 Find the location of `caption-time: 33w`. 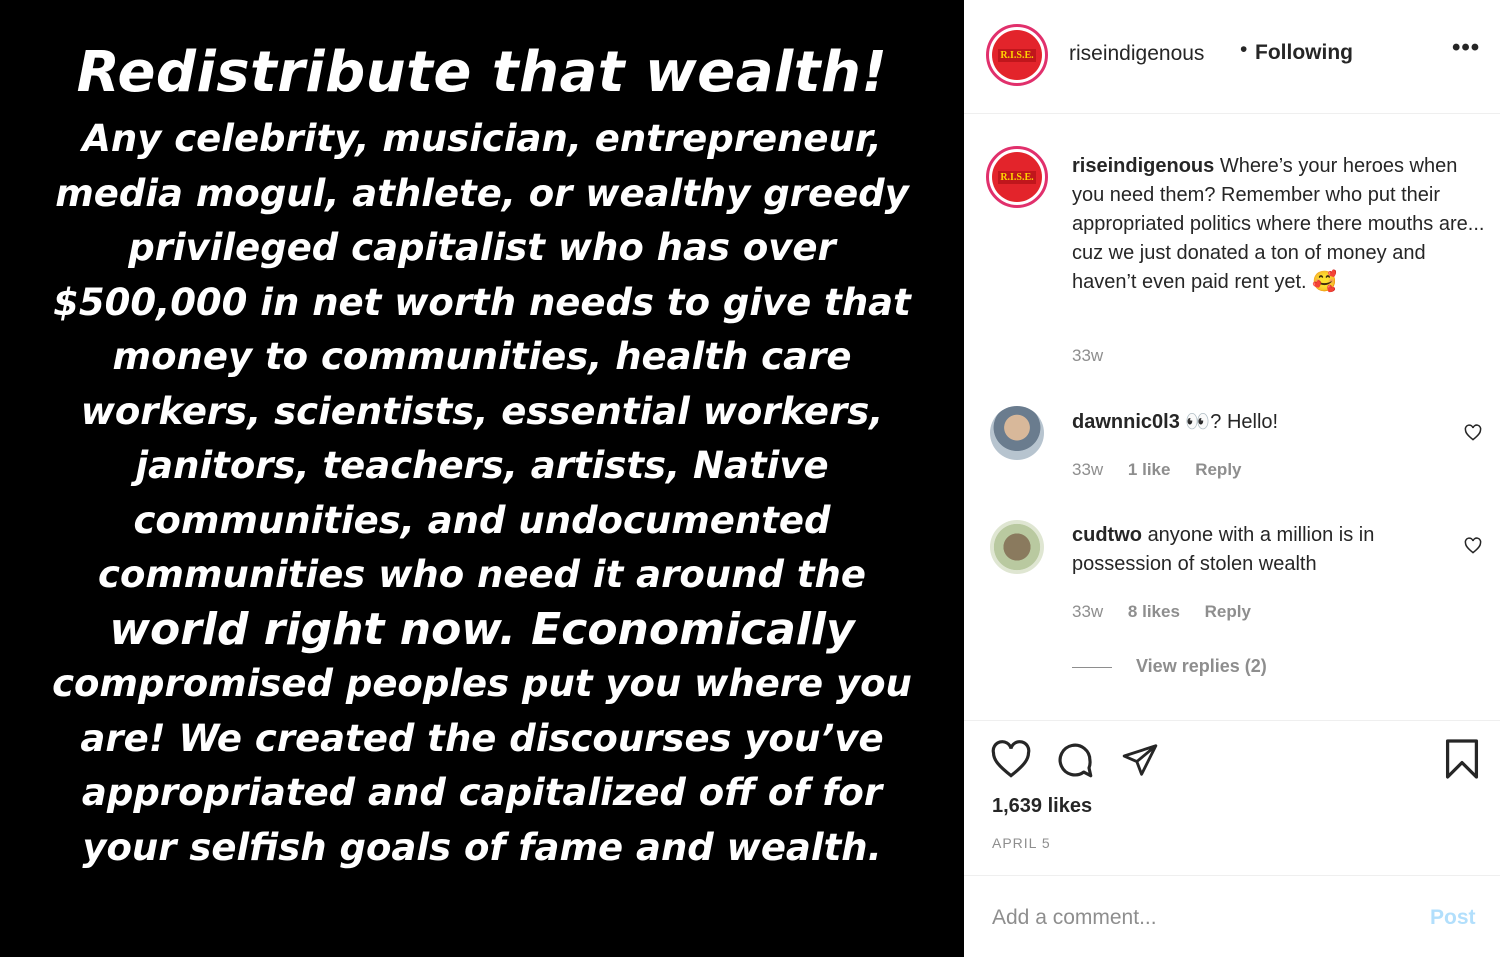

caption-time: 33w is located at coordinates (1087, 356).